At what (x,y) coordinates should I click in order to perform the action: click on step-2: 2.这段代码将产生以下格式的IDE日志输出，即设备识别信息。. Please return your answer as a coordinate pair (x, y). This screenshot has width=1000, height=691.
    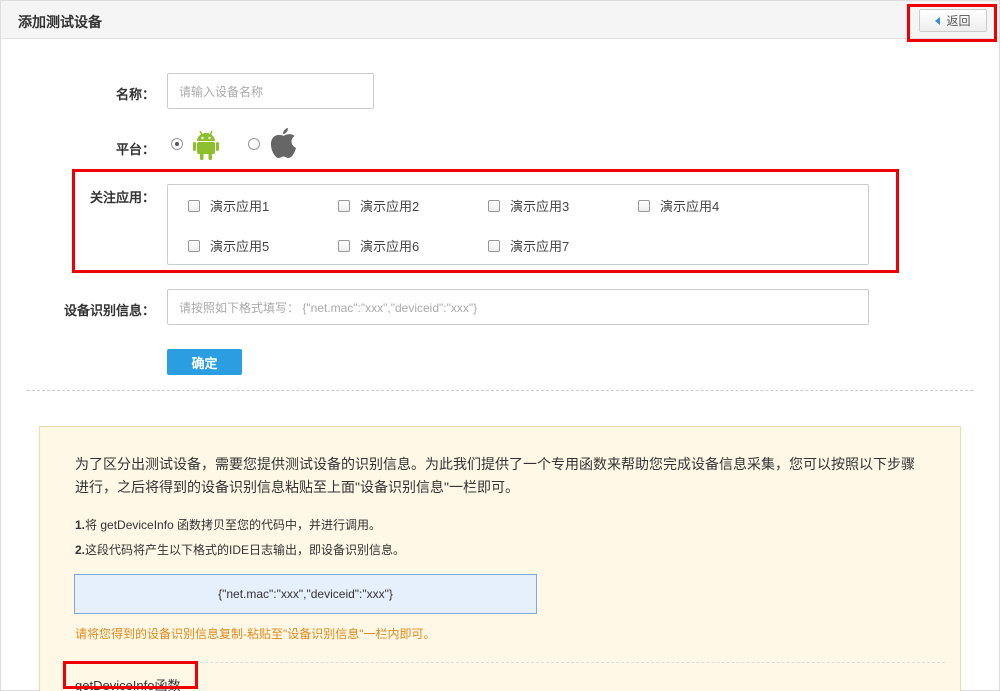
    Looking at the image, I should click on (240, 549).